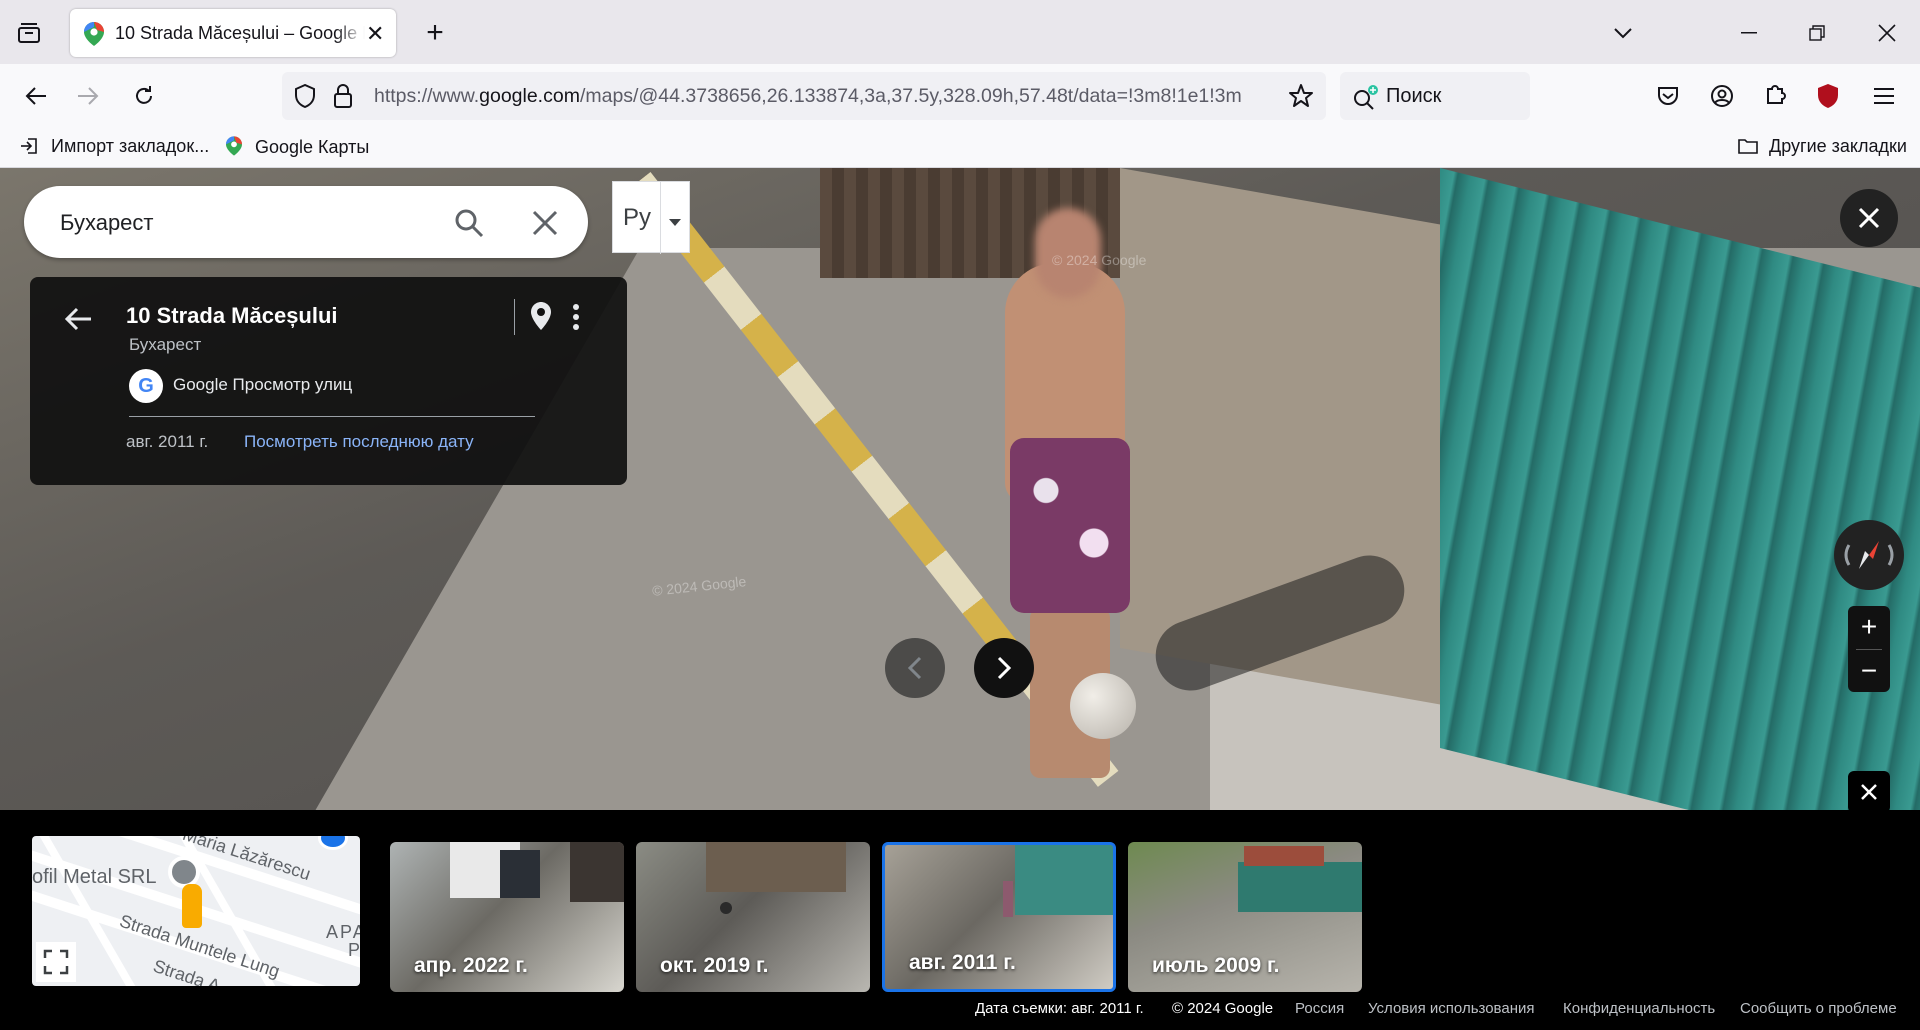  I want to click on input-language-button: Ру, so click(651, 217).